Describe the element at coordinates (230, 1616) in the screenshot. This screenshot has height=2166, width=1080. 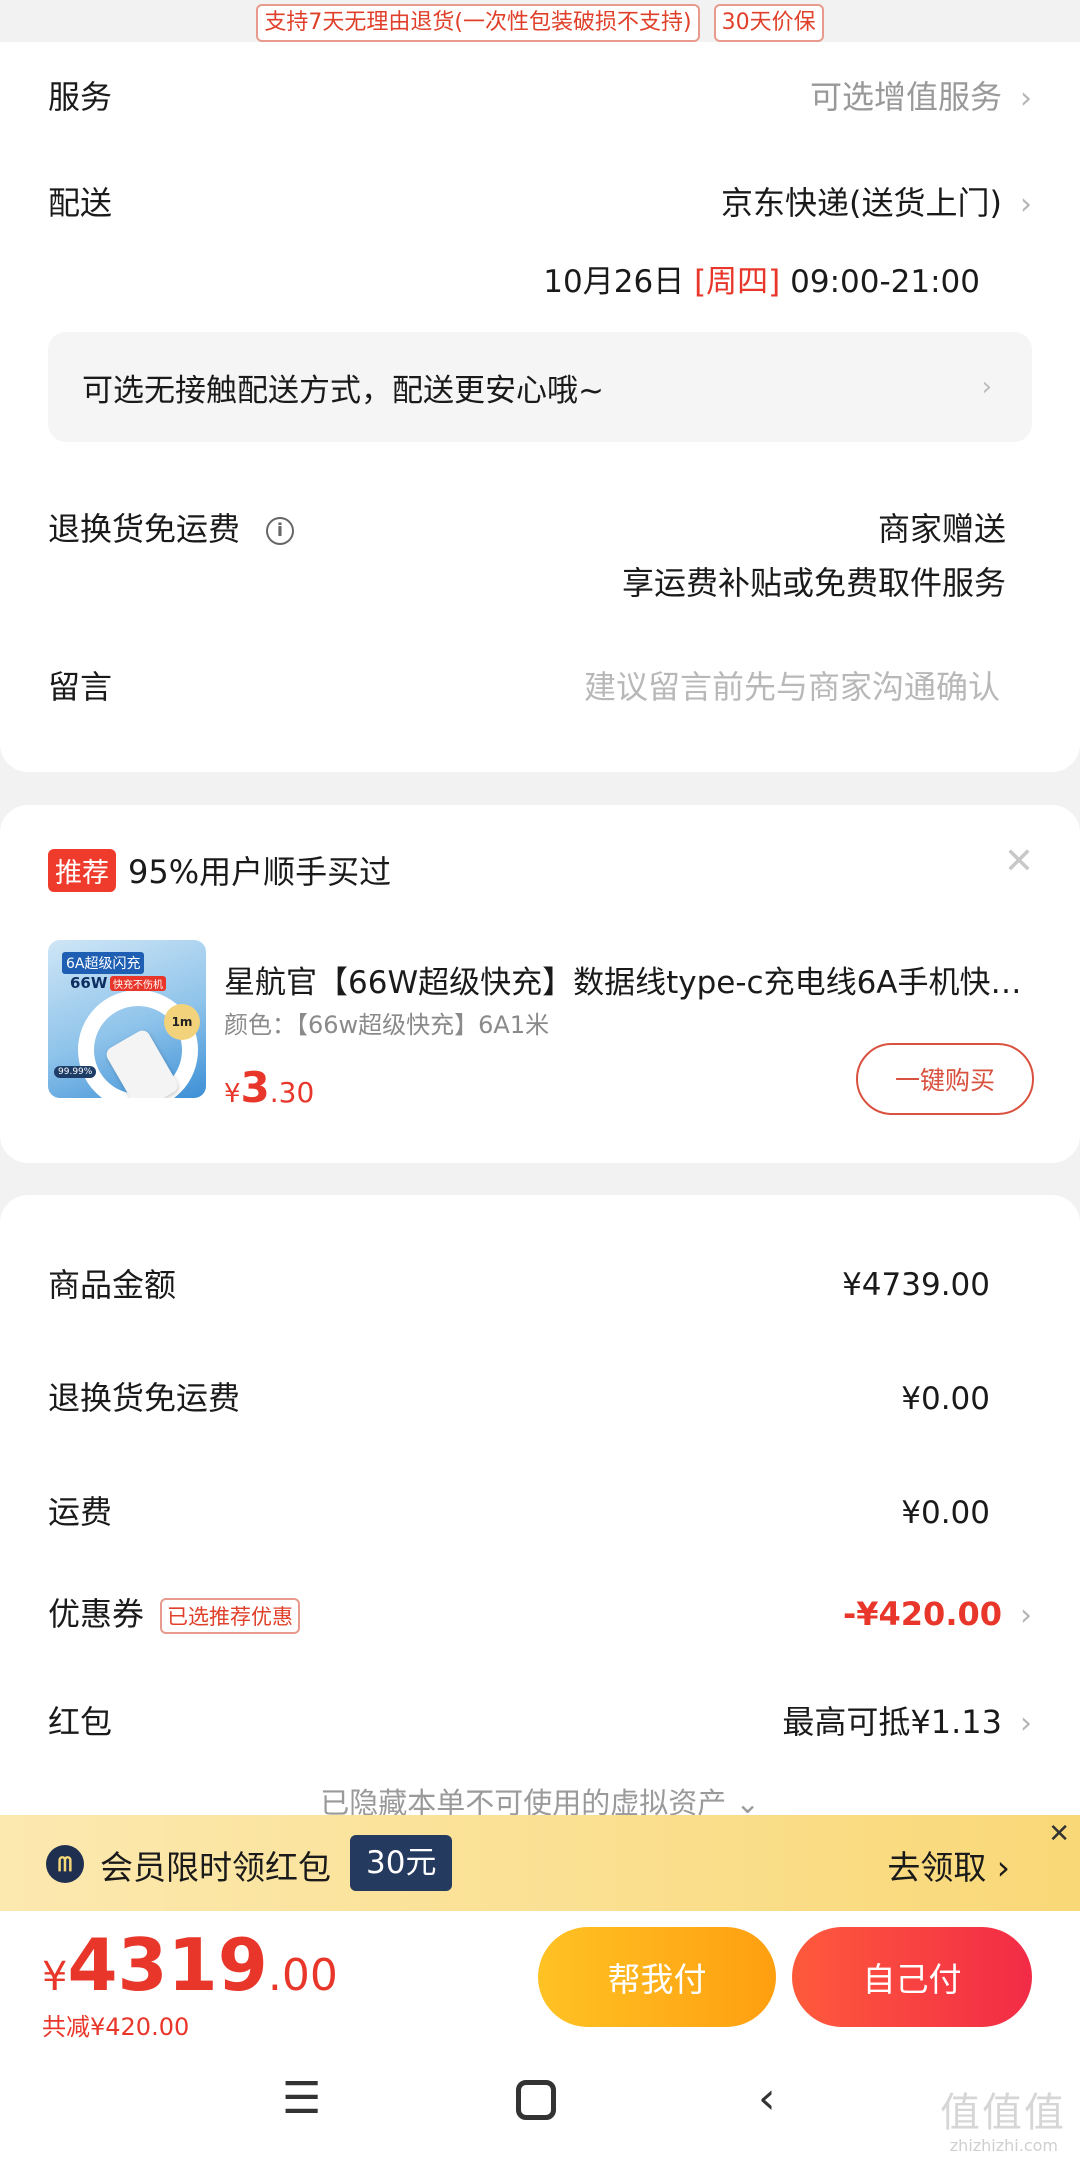
I see `coupon-selected-tag: 已选推荐优惠` at that location.